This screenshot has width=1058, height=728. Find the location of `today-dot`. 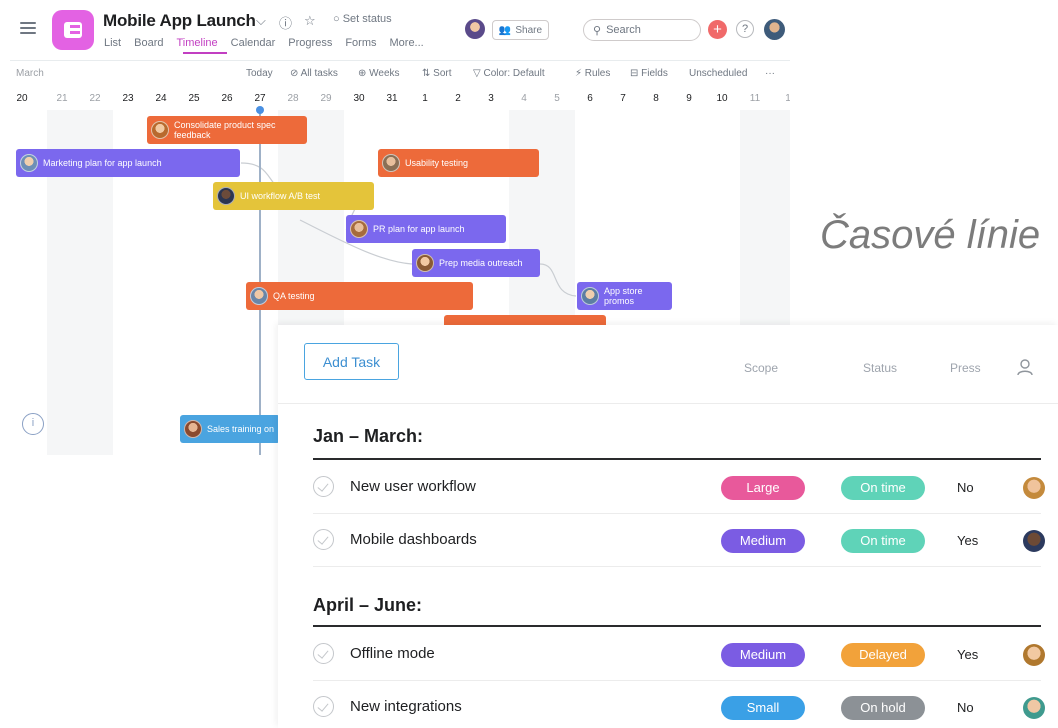

today-dot is located at coordinates (260, 110).